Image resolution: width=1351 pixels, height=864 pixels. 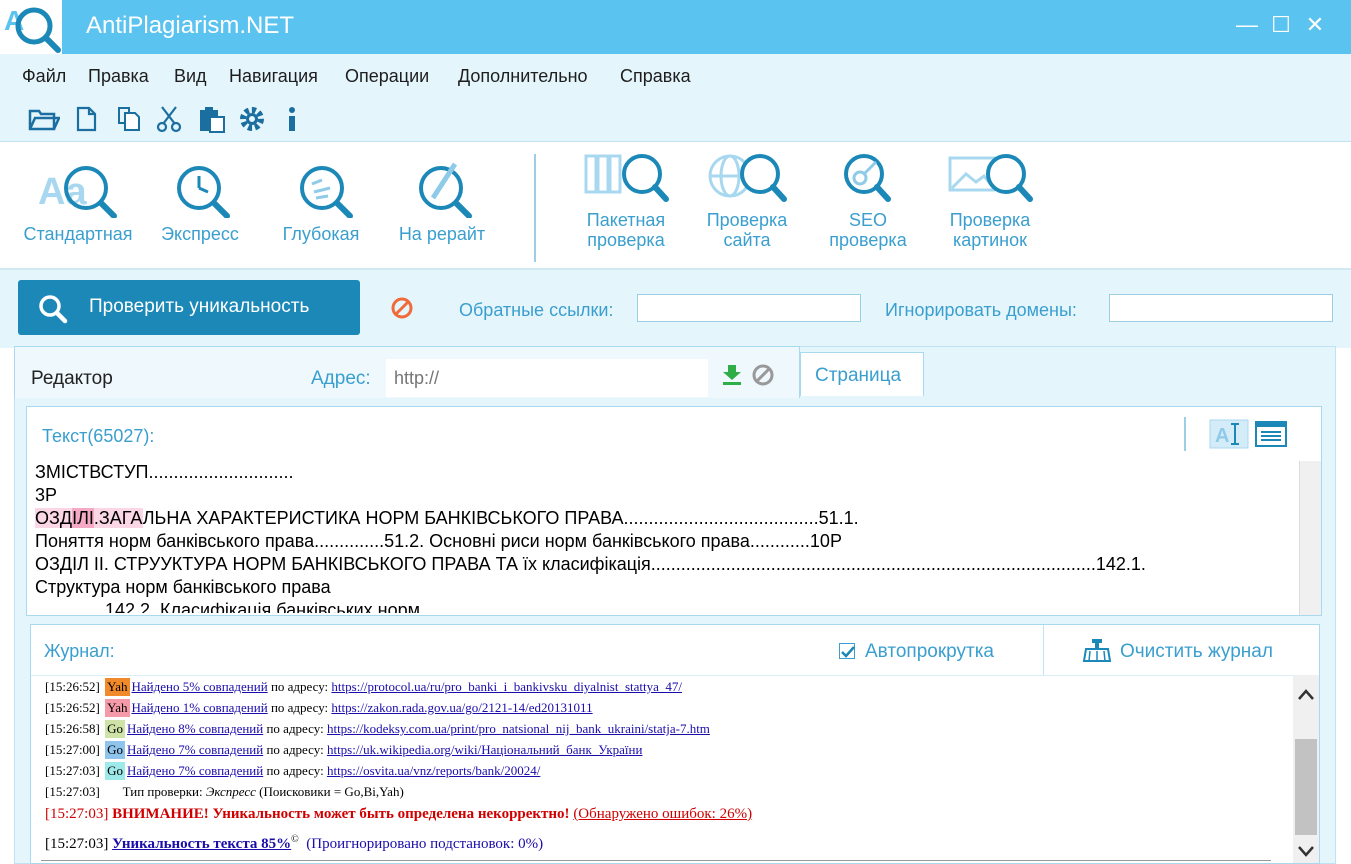 What do you see at coordinates (295, 770) in the screenshot?
I see `entry-by: по адресу:` at bounding box center [295, 770].